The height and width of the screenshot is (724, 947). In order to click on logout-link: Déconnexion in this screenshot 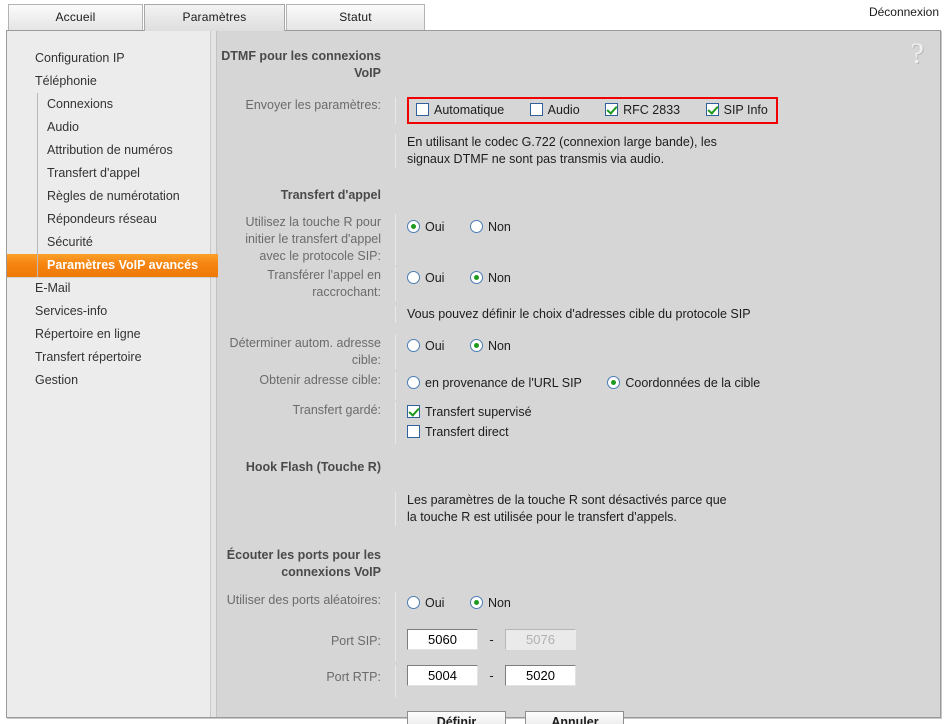, I will do `click(904, 12)`.